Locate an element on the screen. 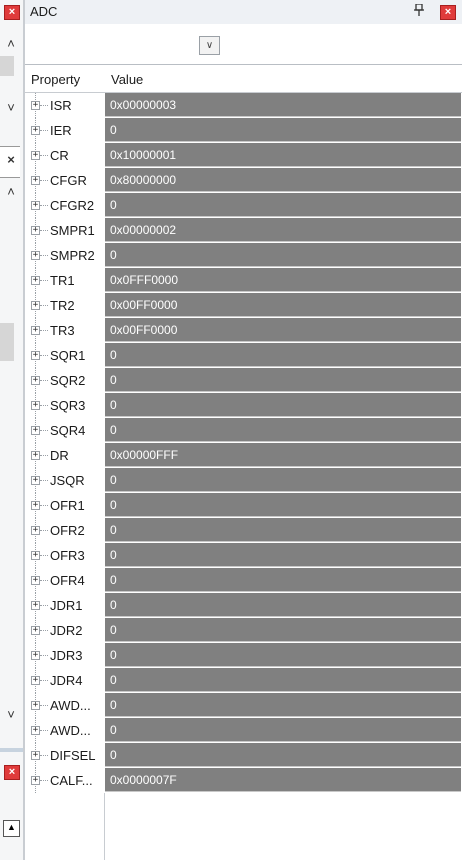 The height and width of the screenshot is (860, 462). table-row: + CFGR 0x80000000 is located at coordinates (243, 180).